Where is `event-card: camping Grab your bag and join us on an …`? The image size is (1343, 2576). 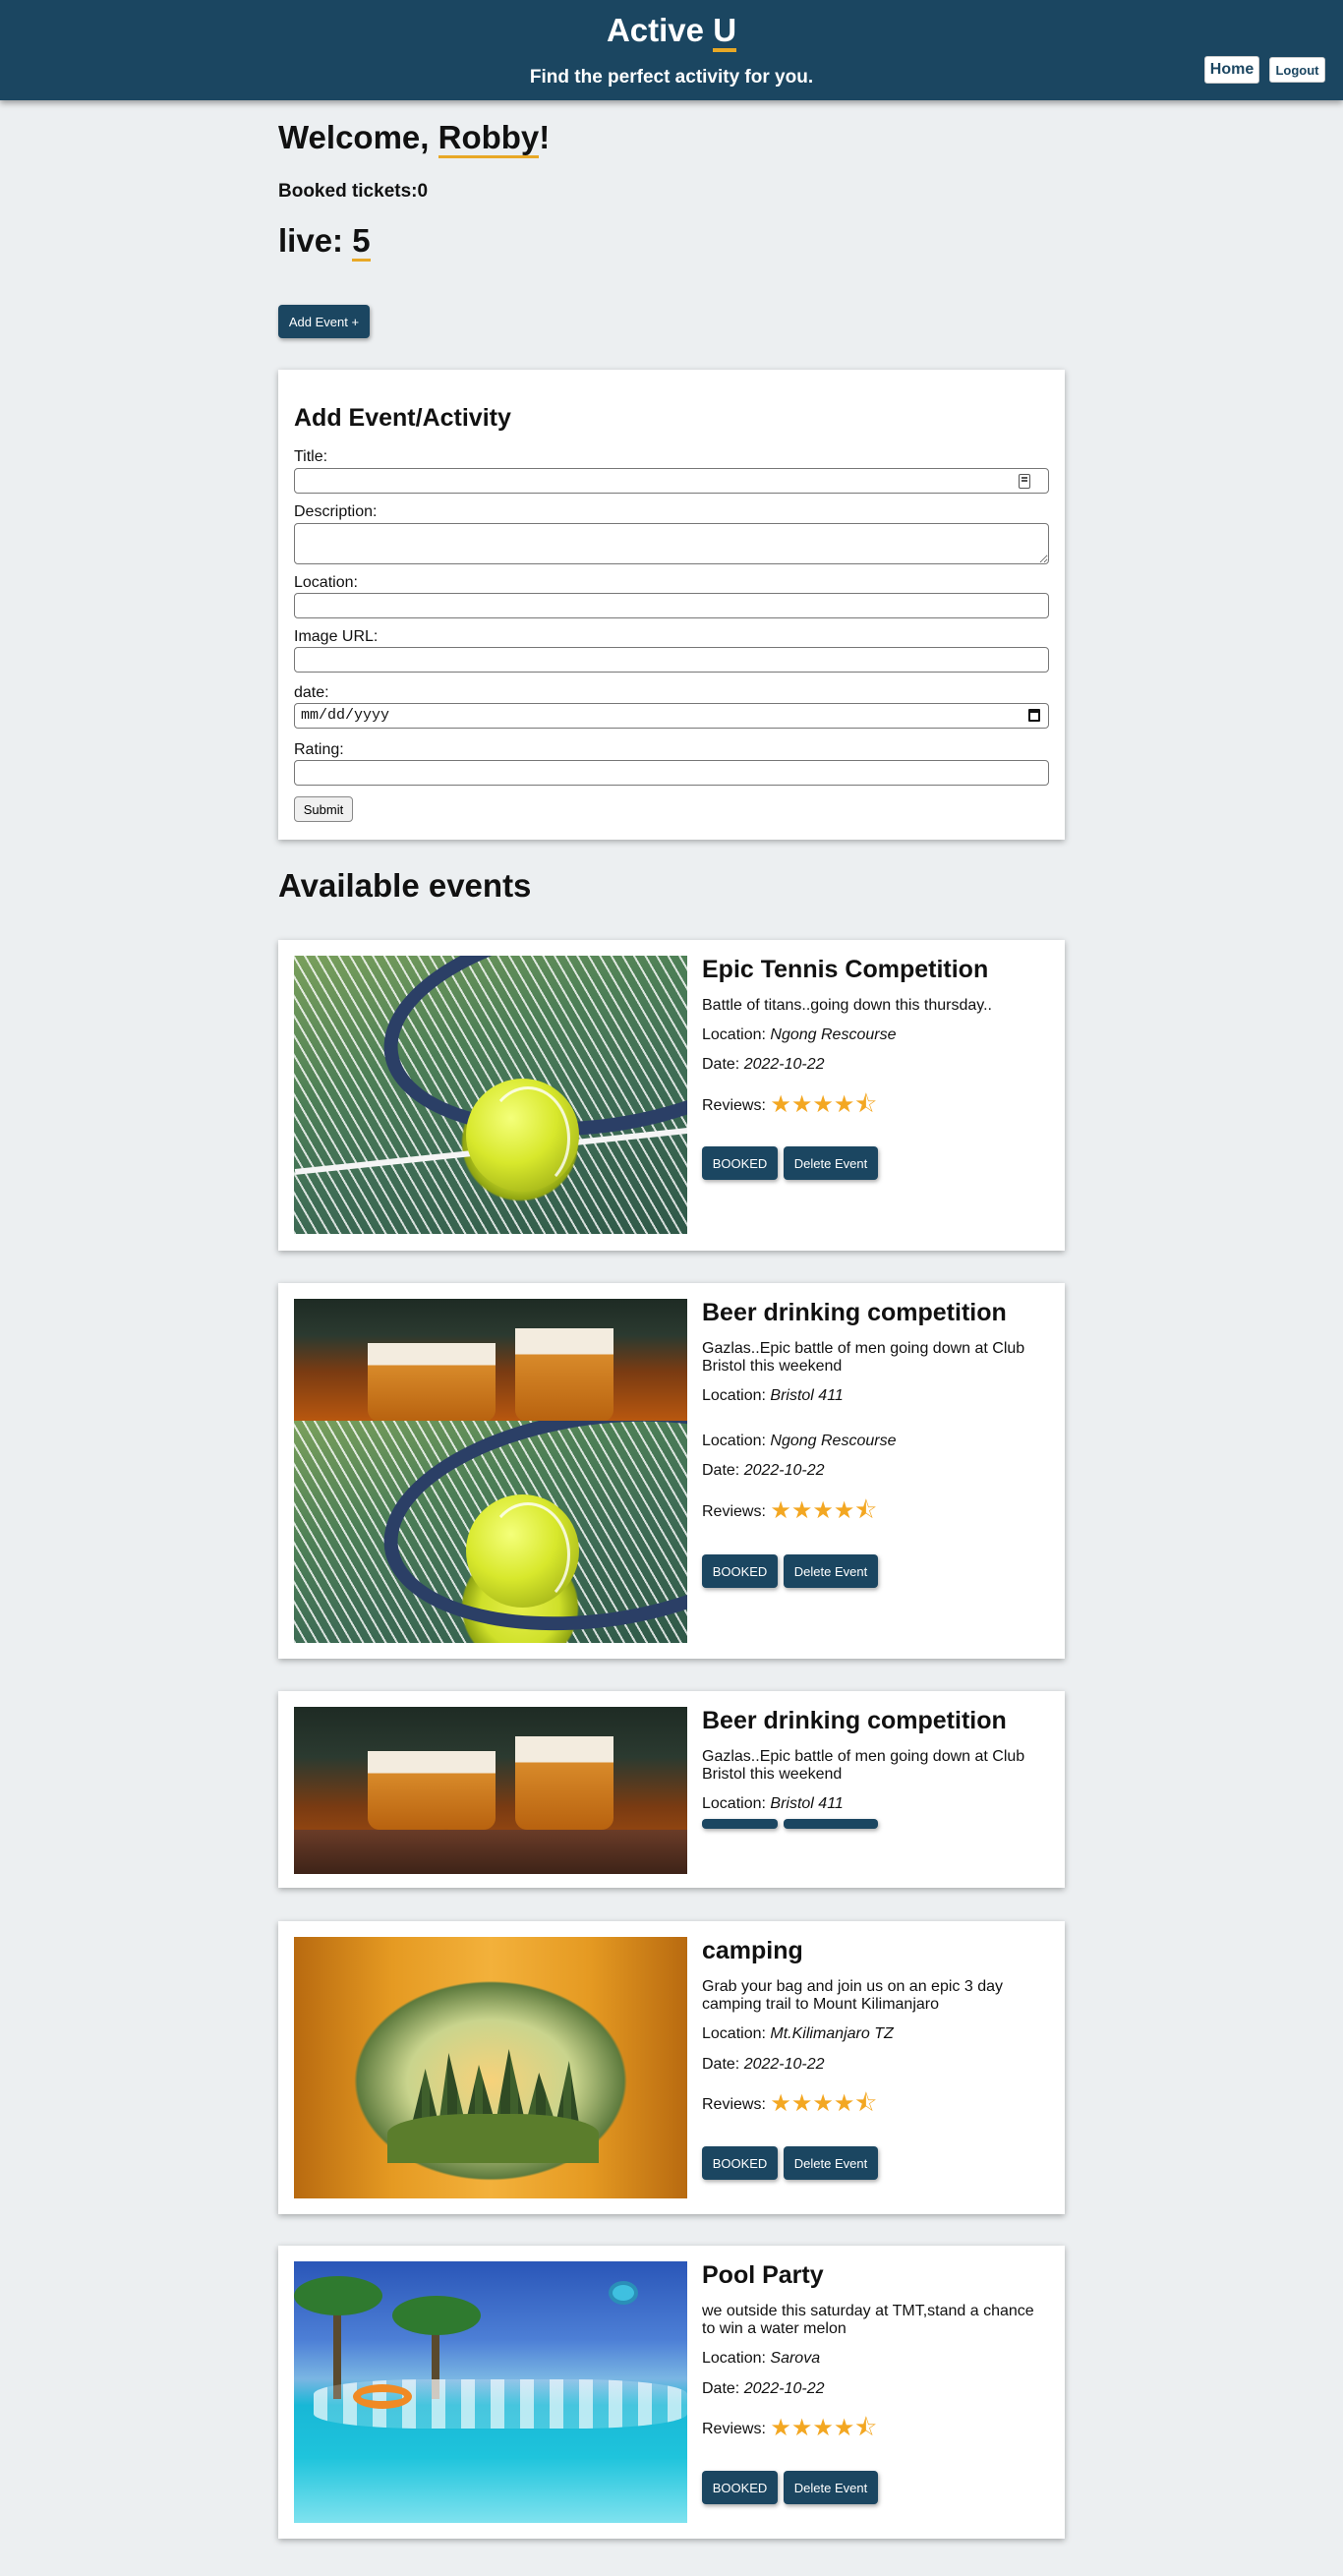 event-card: camping Grab your bag and join us on an … is located at coordinates (671, 2067).